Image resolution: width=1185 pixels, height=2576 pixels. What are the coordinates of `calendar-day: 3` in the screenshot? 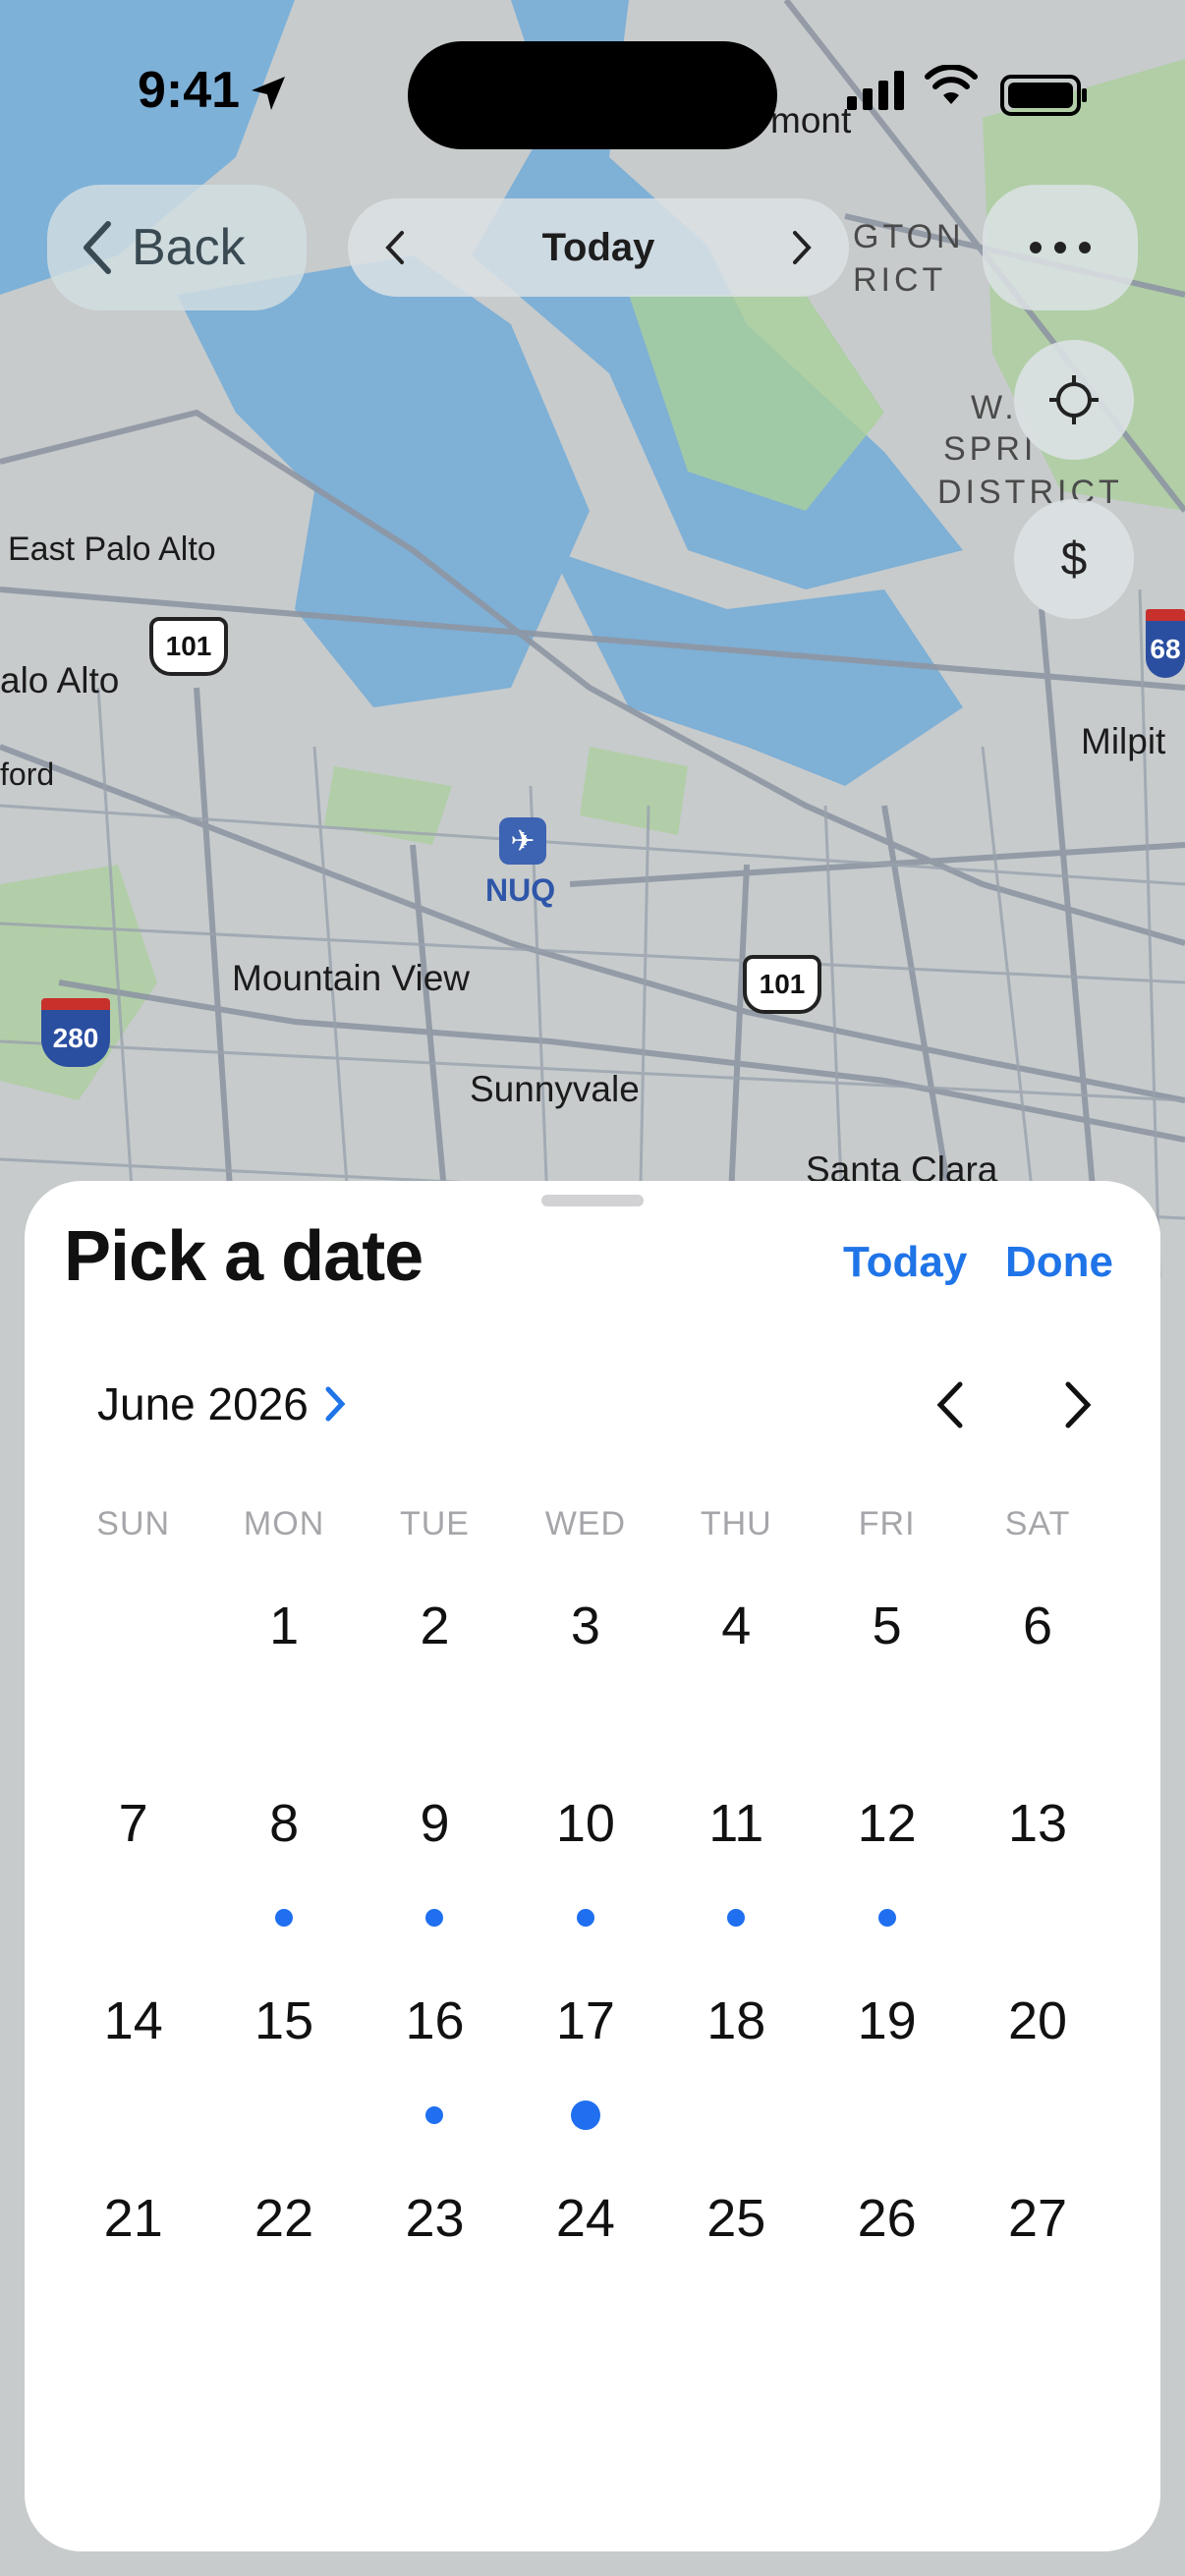 It's located at (585, 1682).